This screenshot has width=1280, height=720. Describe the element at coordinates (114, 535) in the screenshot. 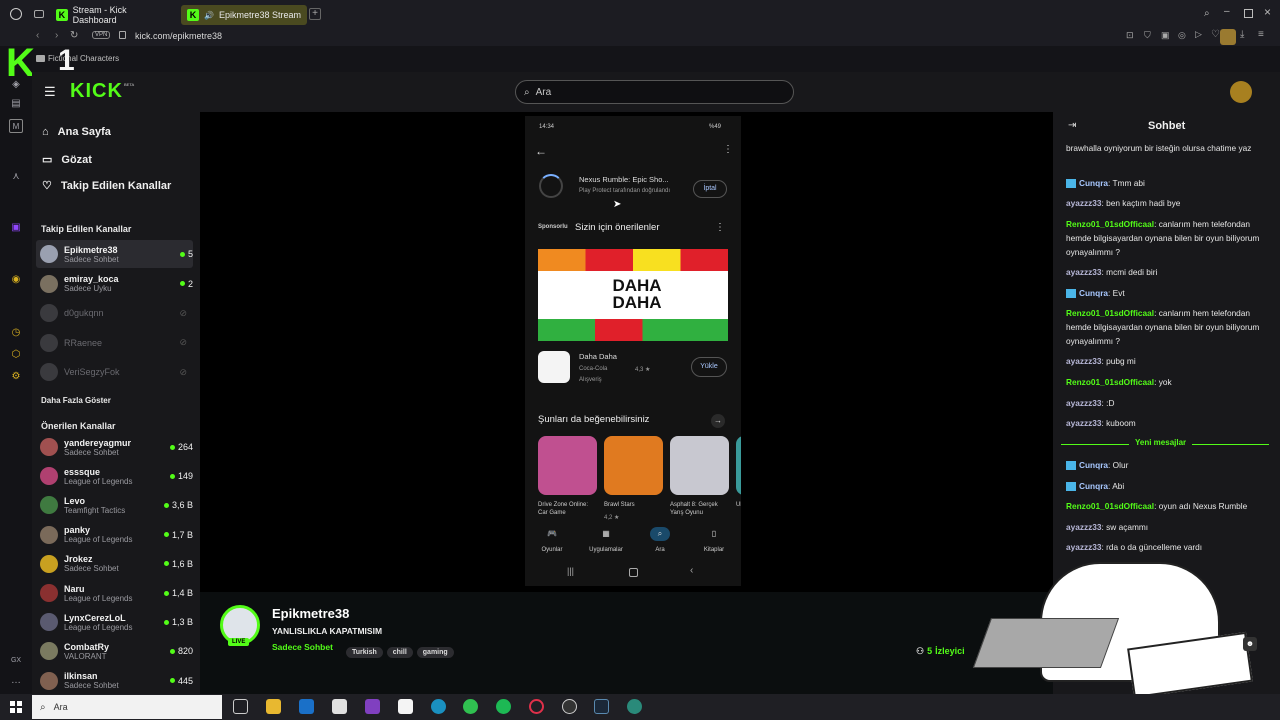

I see `sidebar-channel: panky League of Legends 1,7 B` at that location.